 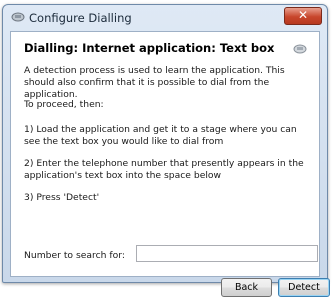 I want to click on page-heading: Dialling: Internet application: Text box, so click(x=149, y=48).